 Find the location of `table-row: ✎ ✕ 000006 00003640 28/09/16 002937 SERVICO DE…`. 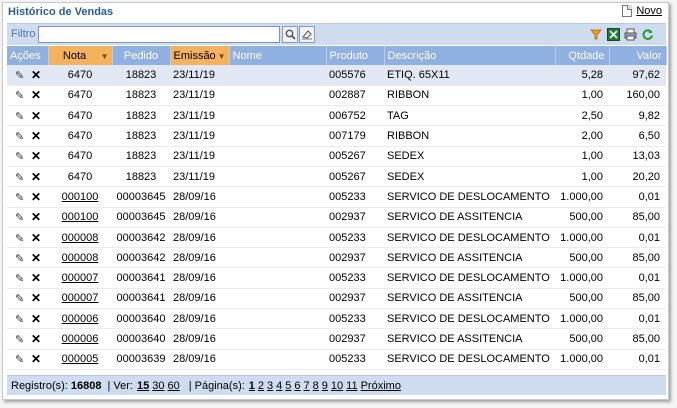

table-row: ✎ ✕ 000006 00003640 28/09/16 002937 SERVICO DE… is located at coordinates (336, 339).